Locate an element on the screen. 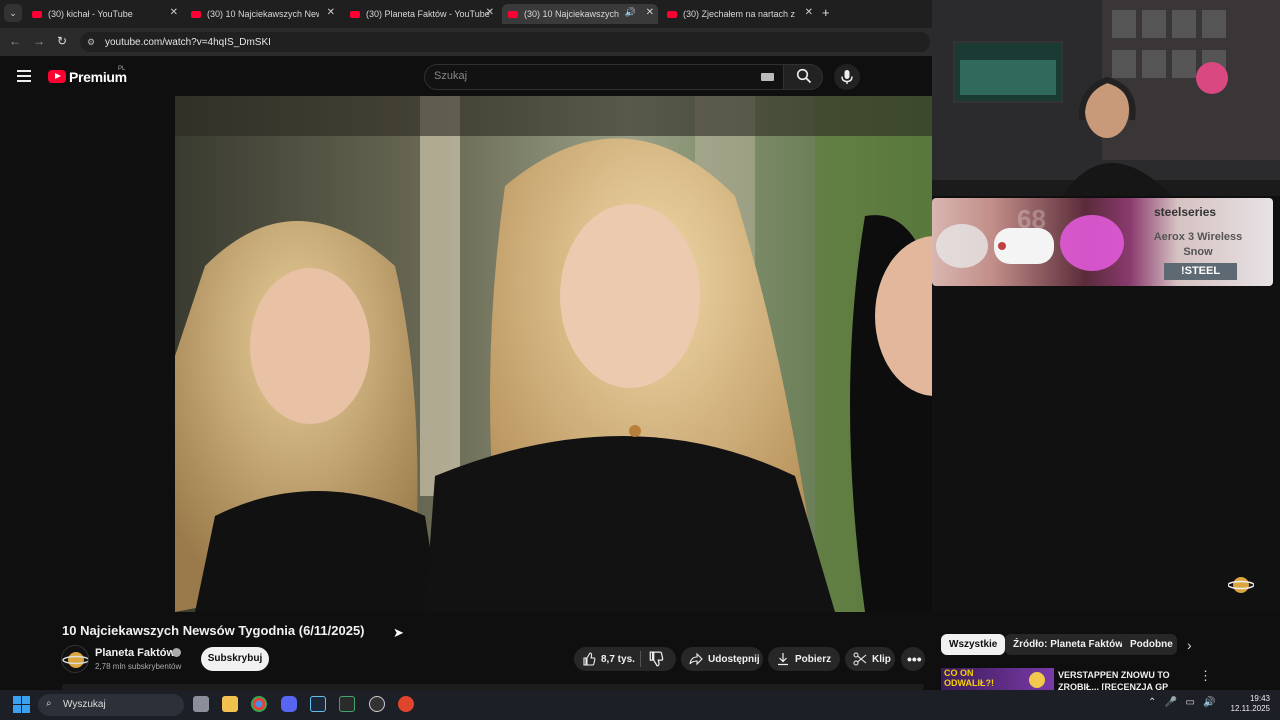 The height and width of the screenshot is (720, 1280). clip-label: Klip is located at coordinates (881, 659).